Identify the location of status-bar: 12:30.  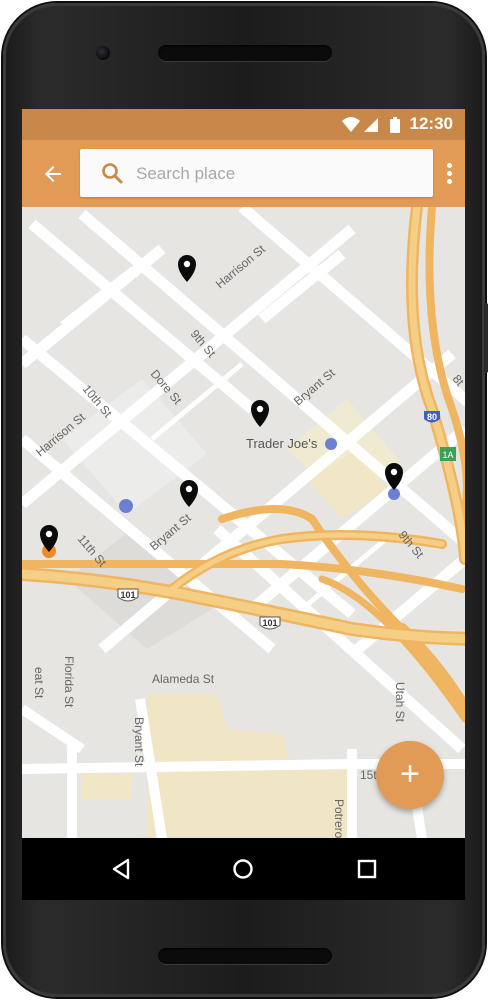
(243, 124).